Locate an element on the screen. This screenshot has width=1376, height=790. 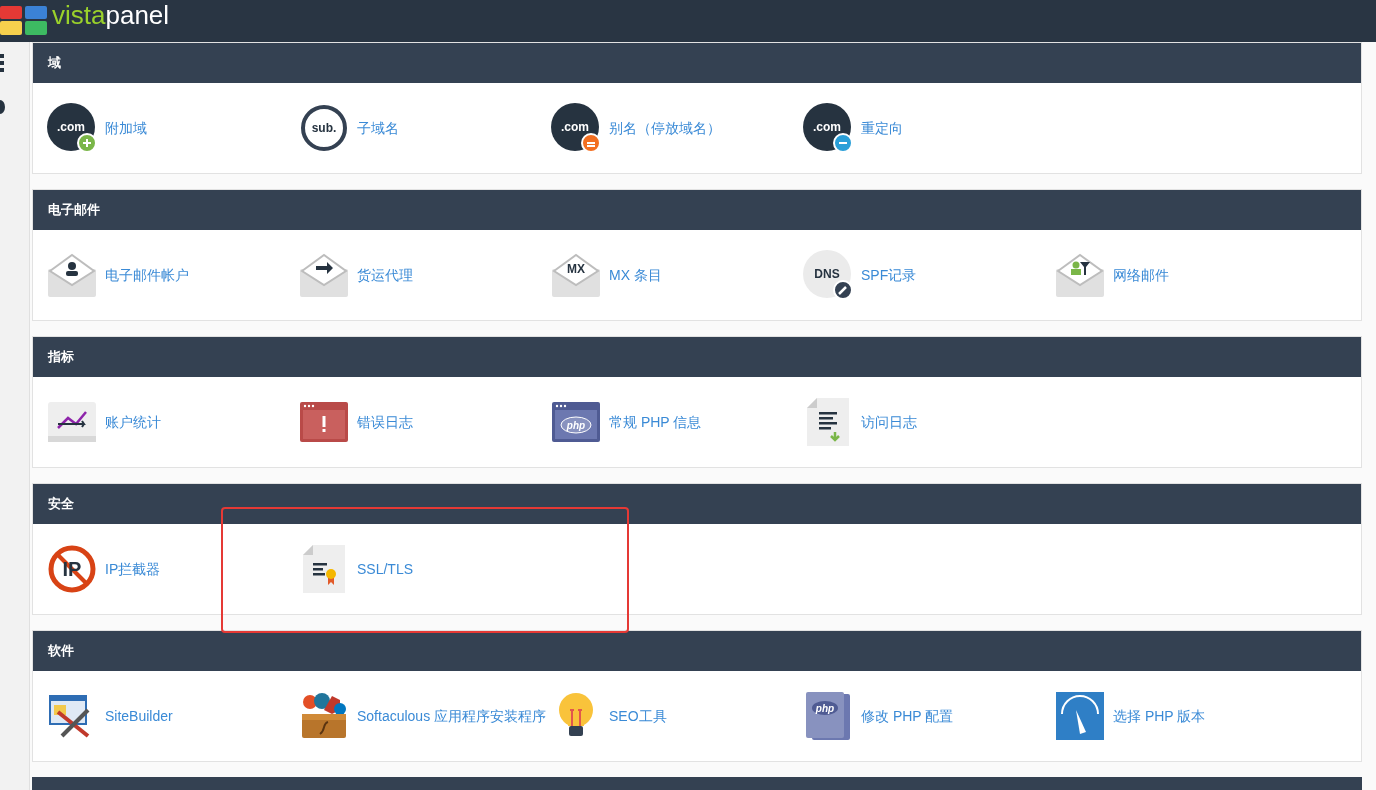
tool-link: 电子邮件帐户 is located at coordinates (147, 275).